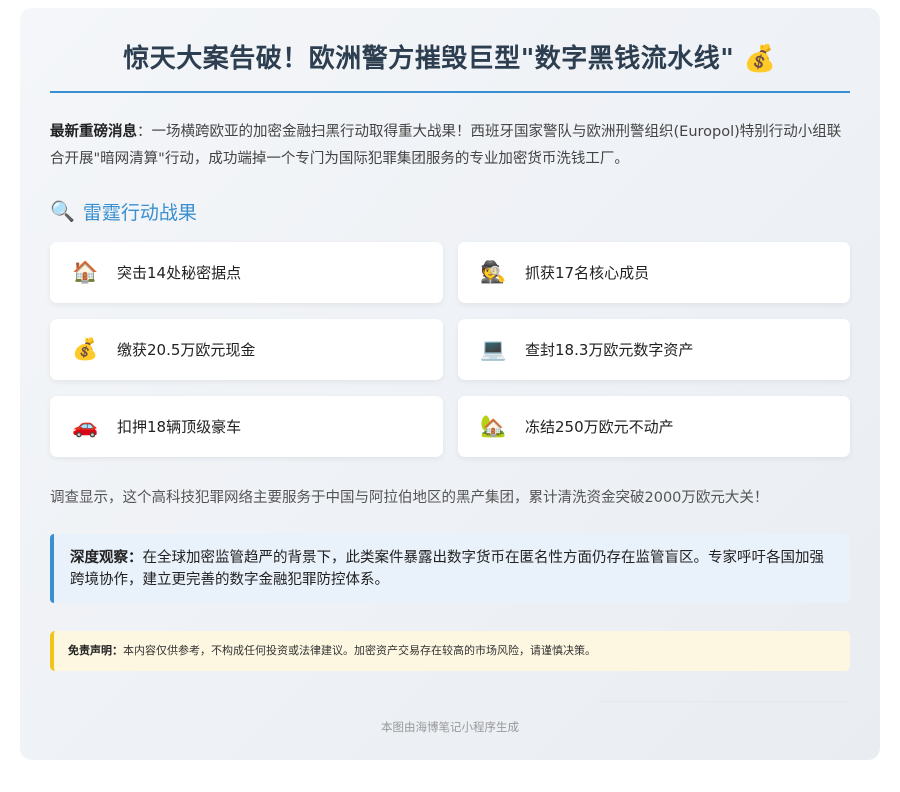 This screenshot has width=900, height=792. What do you see at coordinates (450, 727) in the screenshot?
I see `footer-text: 本图由海博笔记小程序生成` at bounding box center [450, 727].